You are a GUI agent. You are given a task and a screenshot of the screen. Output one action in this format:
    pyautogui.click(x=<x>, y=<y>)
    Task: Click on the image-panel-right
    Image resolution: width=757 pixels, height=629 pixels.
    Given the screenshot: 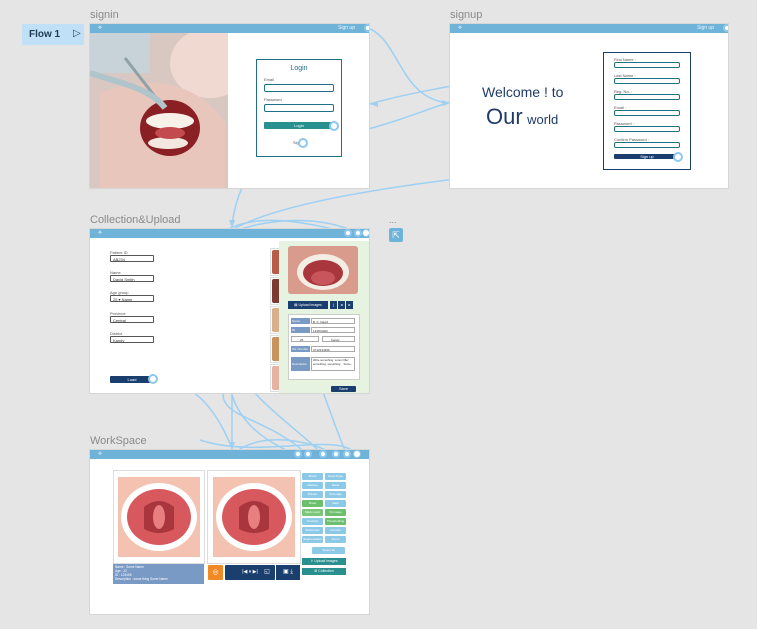 What is the action you would take?
    pyautogui.click(x=254, y=517)
    